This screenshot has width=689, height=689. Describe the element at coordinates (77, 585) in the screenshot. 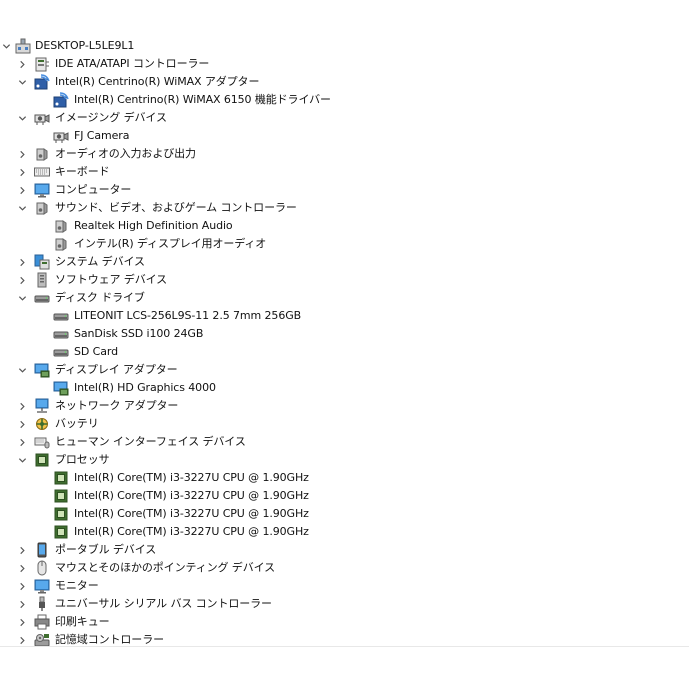

I see `tree-node-label: モニター` at that location.